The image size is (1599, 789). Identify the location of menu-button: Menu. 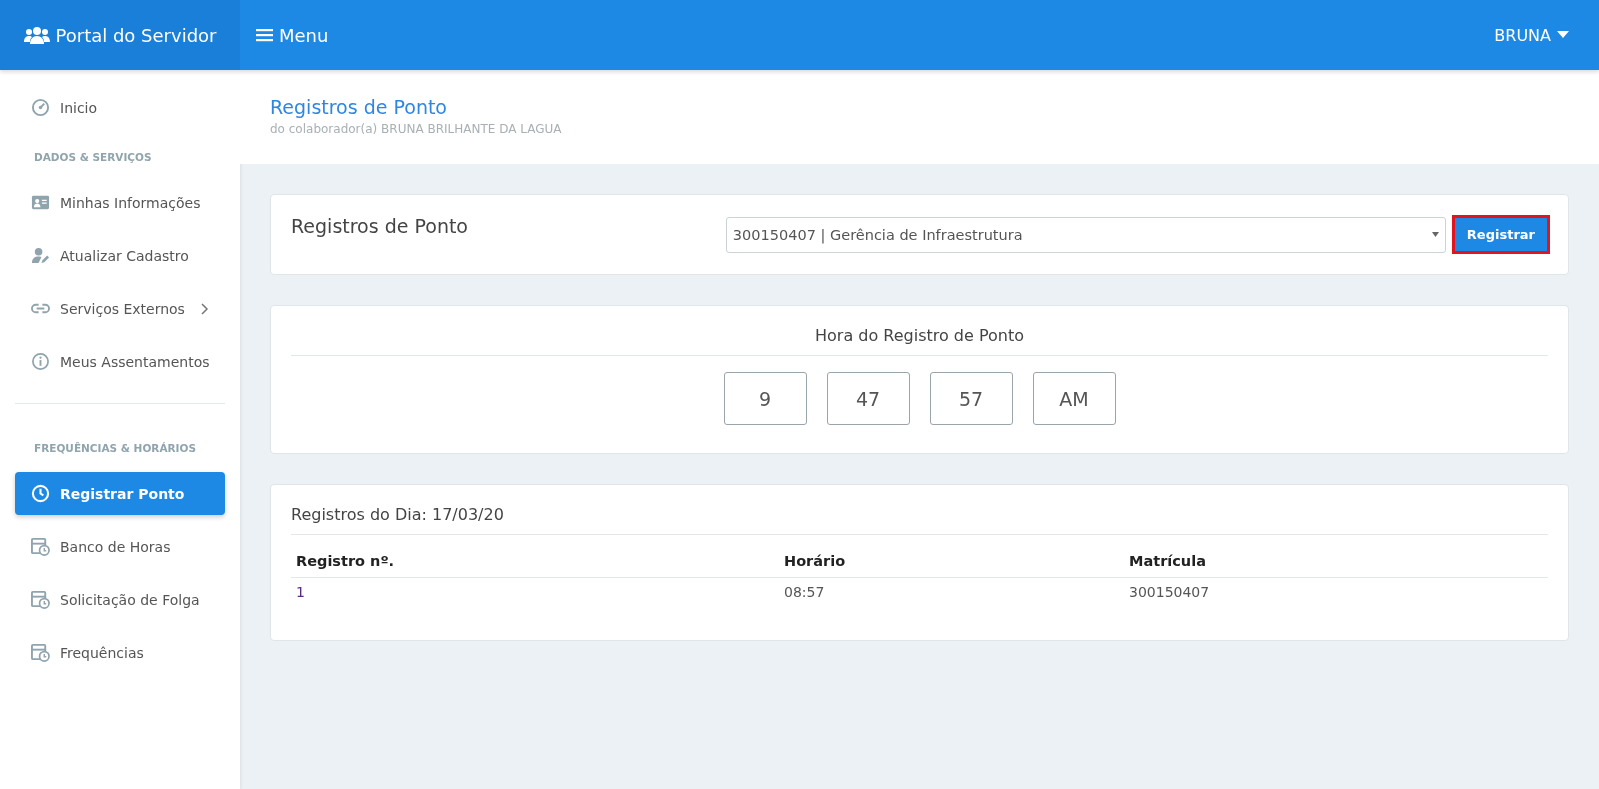
(292, 35).